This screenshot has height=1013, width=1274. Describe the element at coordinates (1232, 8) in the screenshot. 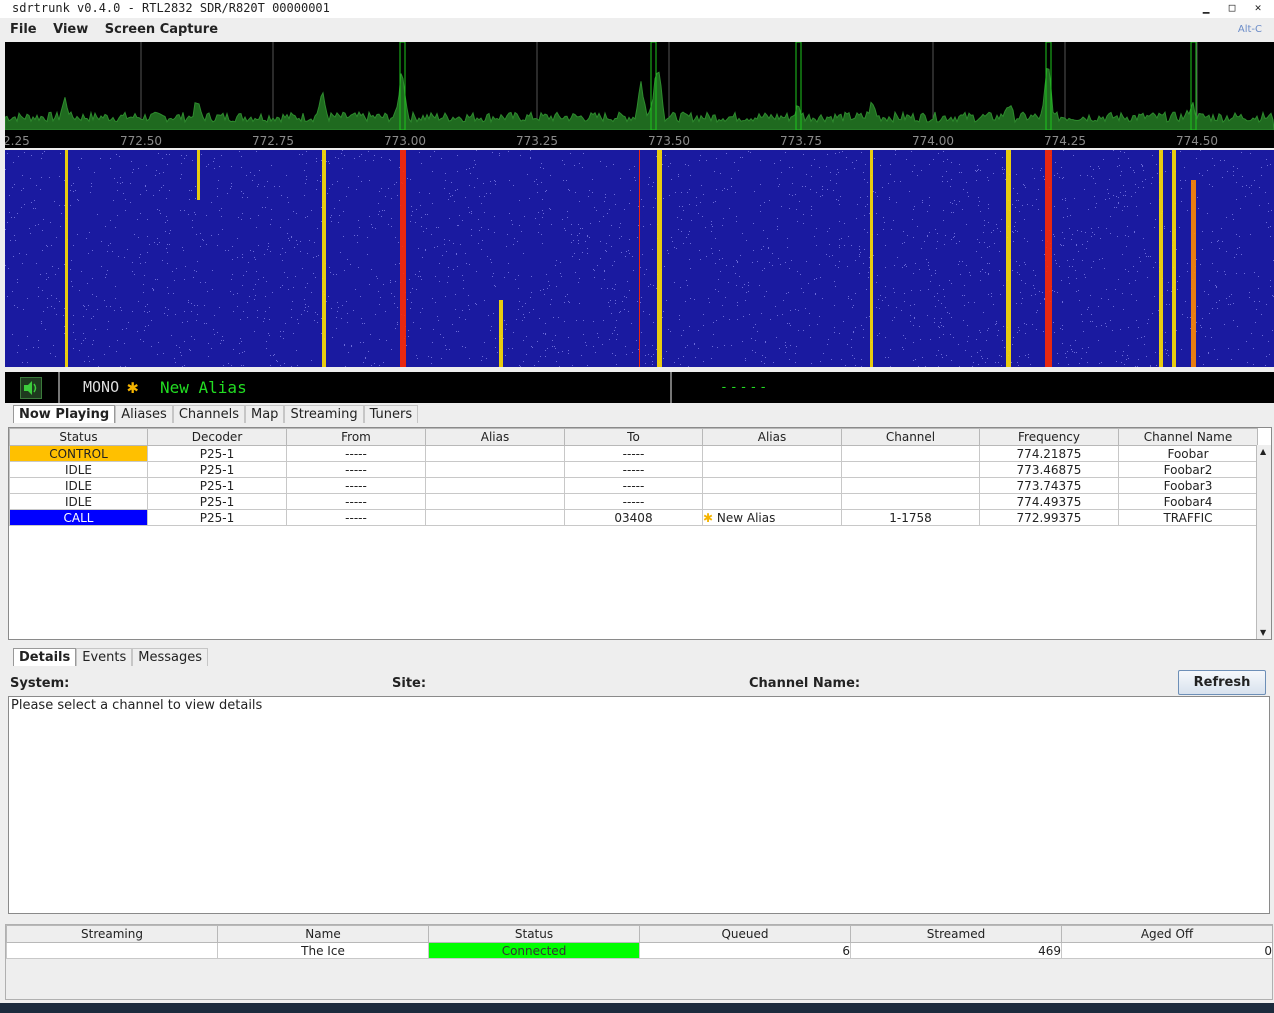

I see `maximize-icon: □` at that location.